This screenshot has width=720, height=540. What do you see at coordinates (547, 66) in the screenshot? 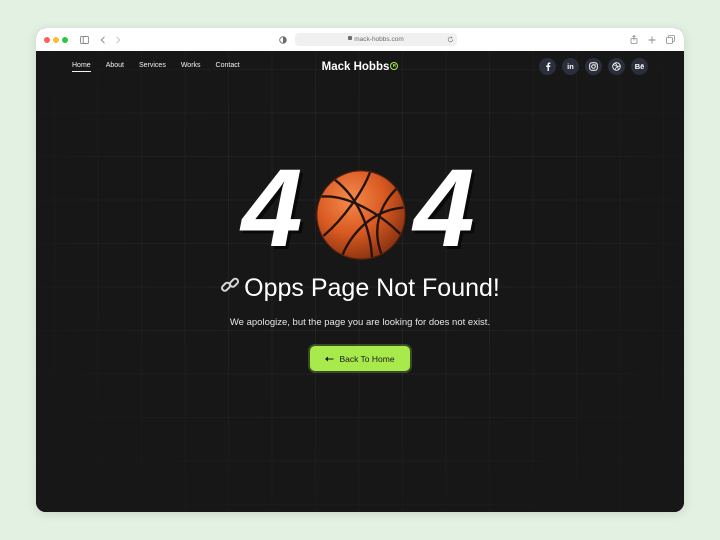
I see `facebook-icon` at bounding box center [547, 66].